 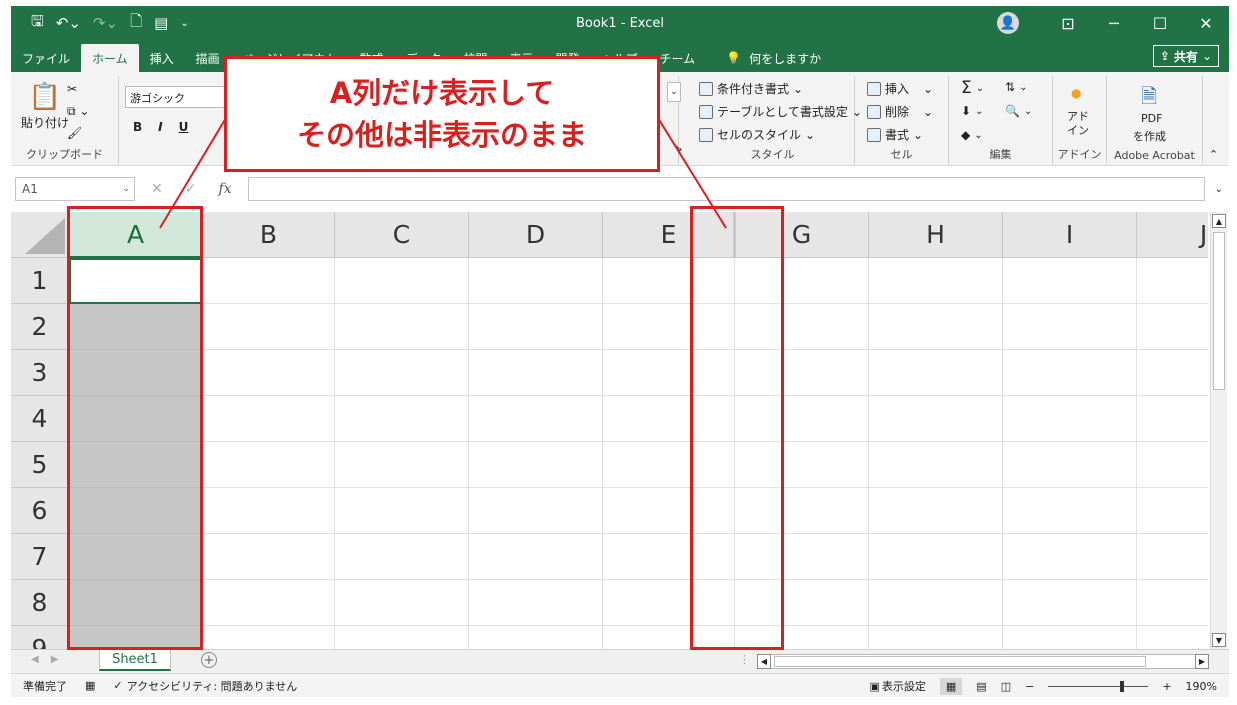 I want to click on cell-b5, so click(x=269, y=465).